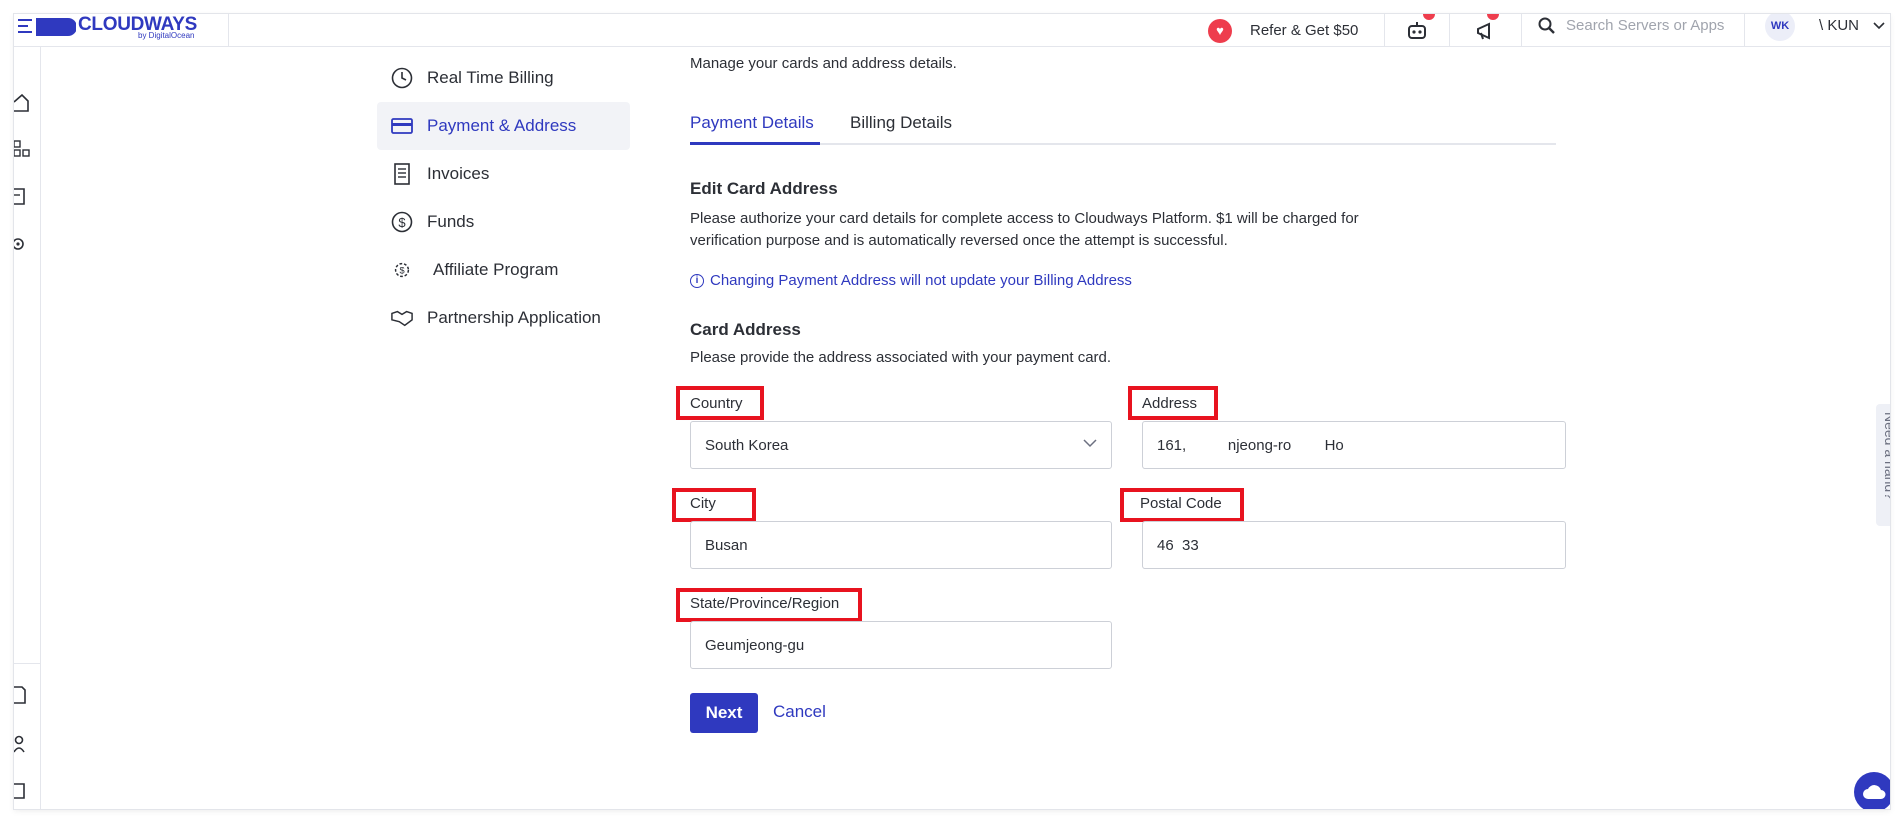  Describe the element at coordinates (27, 428) in the screenshot. I see `icon-rail` at that location.